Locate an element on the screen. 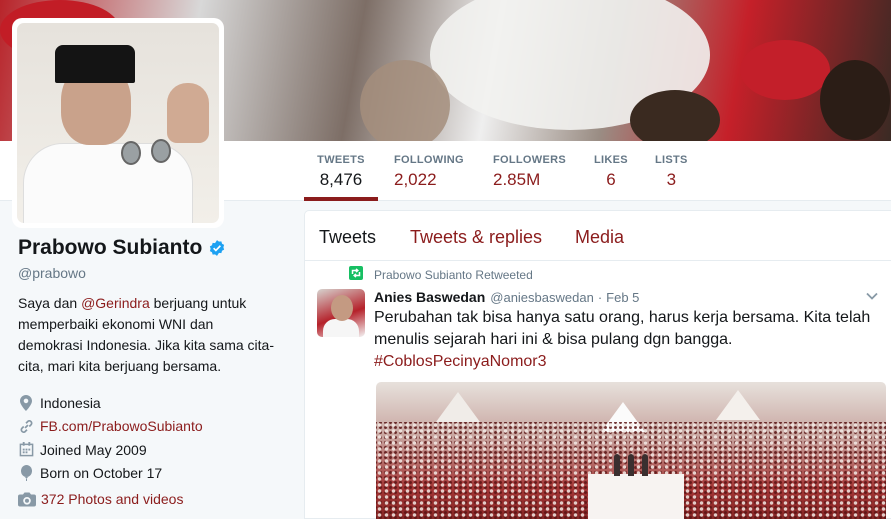  chevron-down-icon is located at coordinates (872, 296).